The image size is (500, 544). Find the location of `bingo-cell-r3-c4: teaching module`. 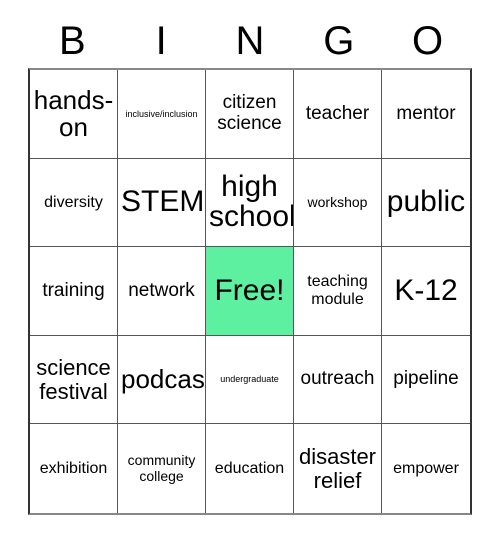

bingo-cell-r3-c4: teaching module is located at coordinates (338, 291).